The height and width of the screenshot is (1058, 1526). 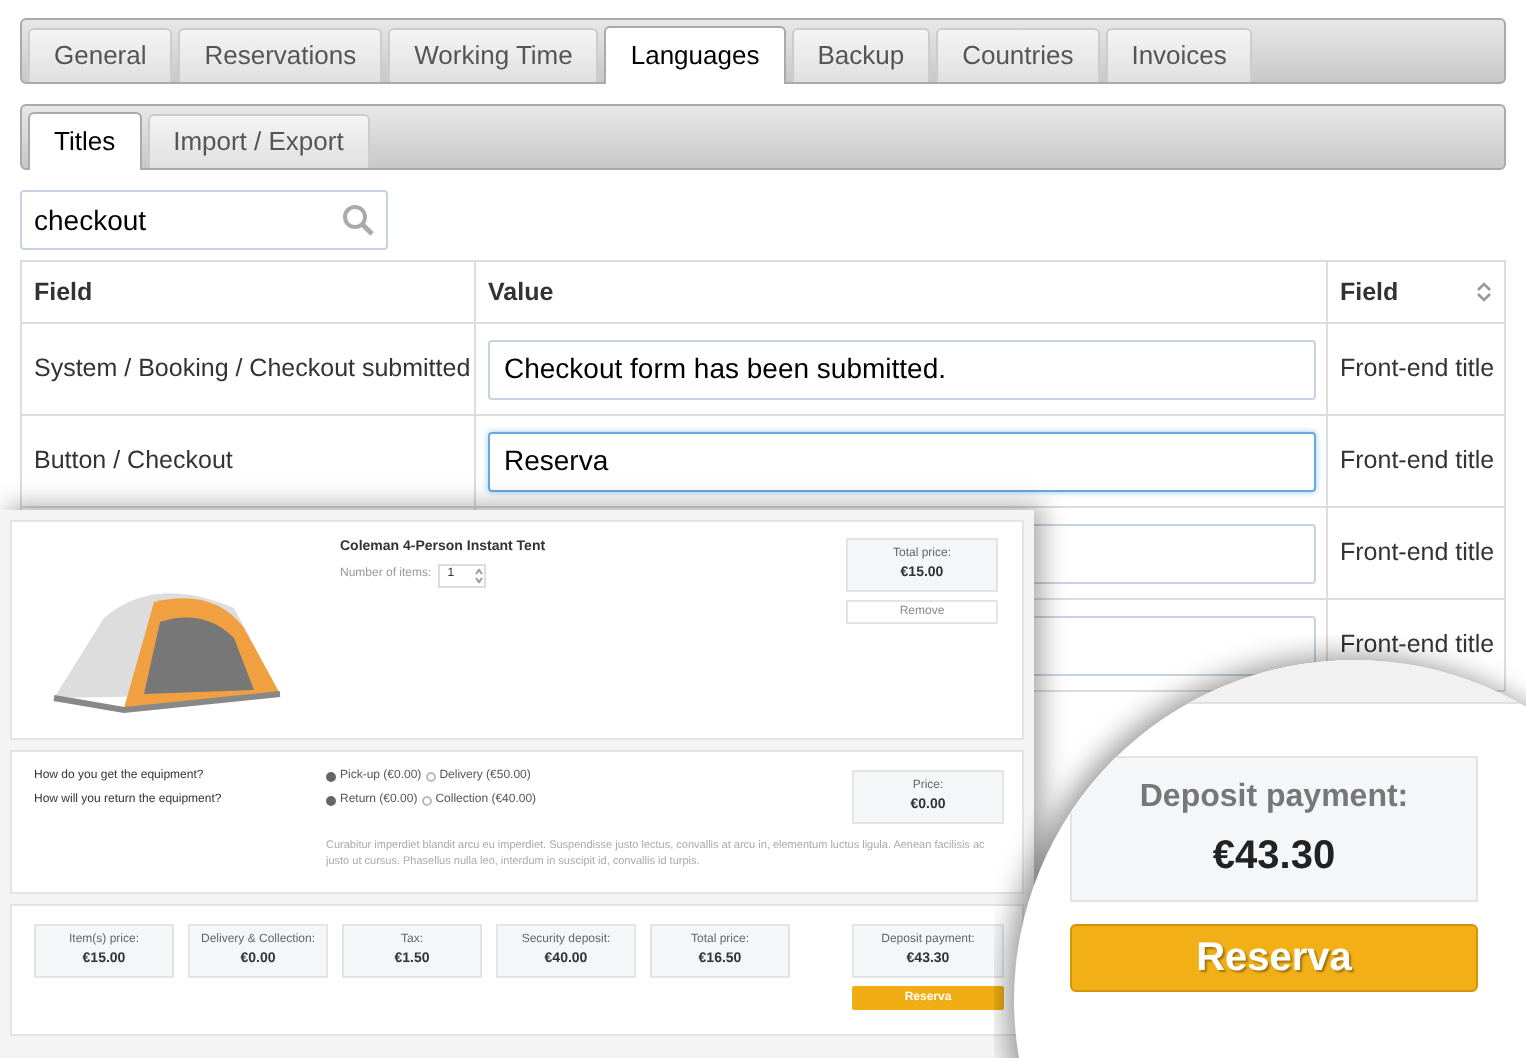 I want to click on deposit-value: €43.30, so click(x=1274, y=856).